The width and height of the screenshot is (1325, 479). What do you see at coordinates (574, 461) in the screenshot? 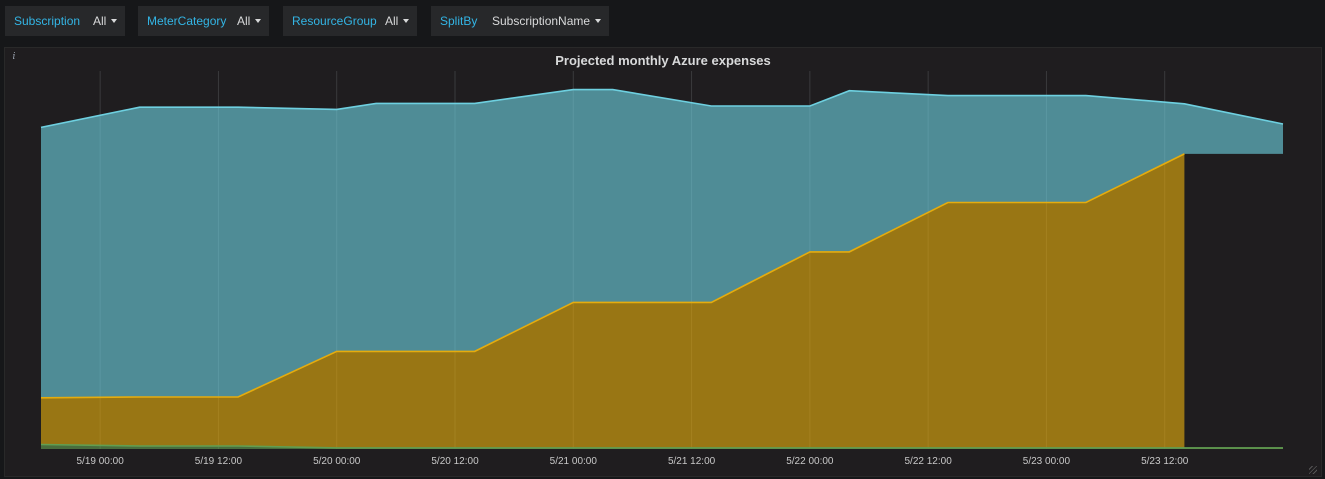
I see `x-tick-label: 5/21 00:00` at bounding box center [574, 461].